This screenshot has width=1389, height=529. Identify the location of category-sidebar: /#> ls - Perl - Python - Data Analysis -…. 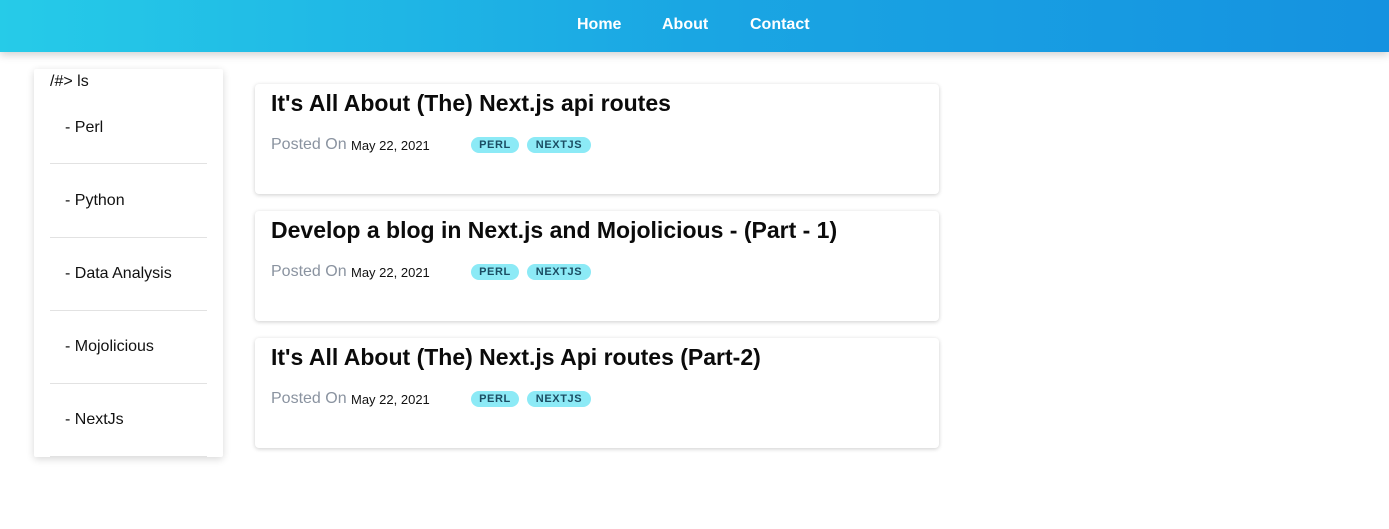
(128, 263).